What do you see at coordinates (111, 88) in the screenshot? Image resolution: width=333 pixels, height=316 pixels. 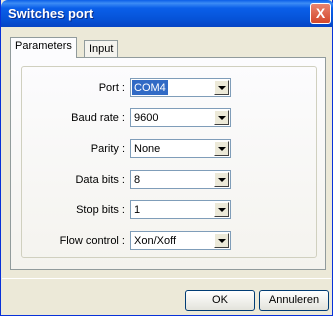 I see `port-label: Port :` at bounding box center [111, 88].